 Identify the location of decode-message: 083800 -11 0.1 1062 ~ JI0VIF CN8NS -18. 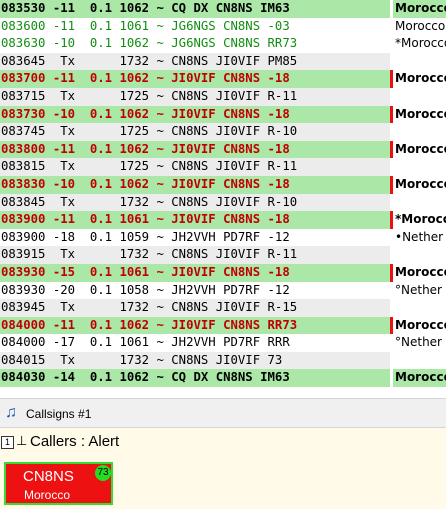
(195, 149).